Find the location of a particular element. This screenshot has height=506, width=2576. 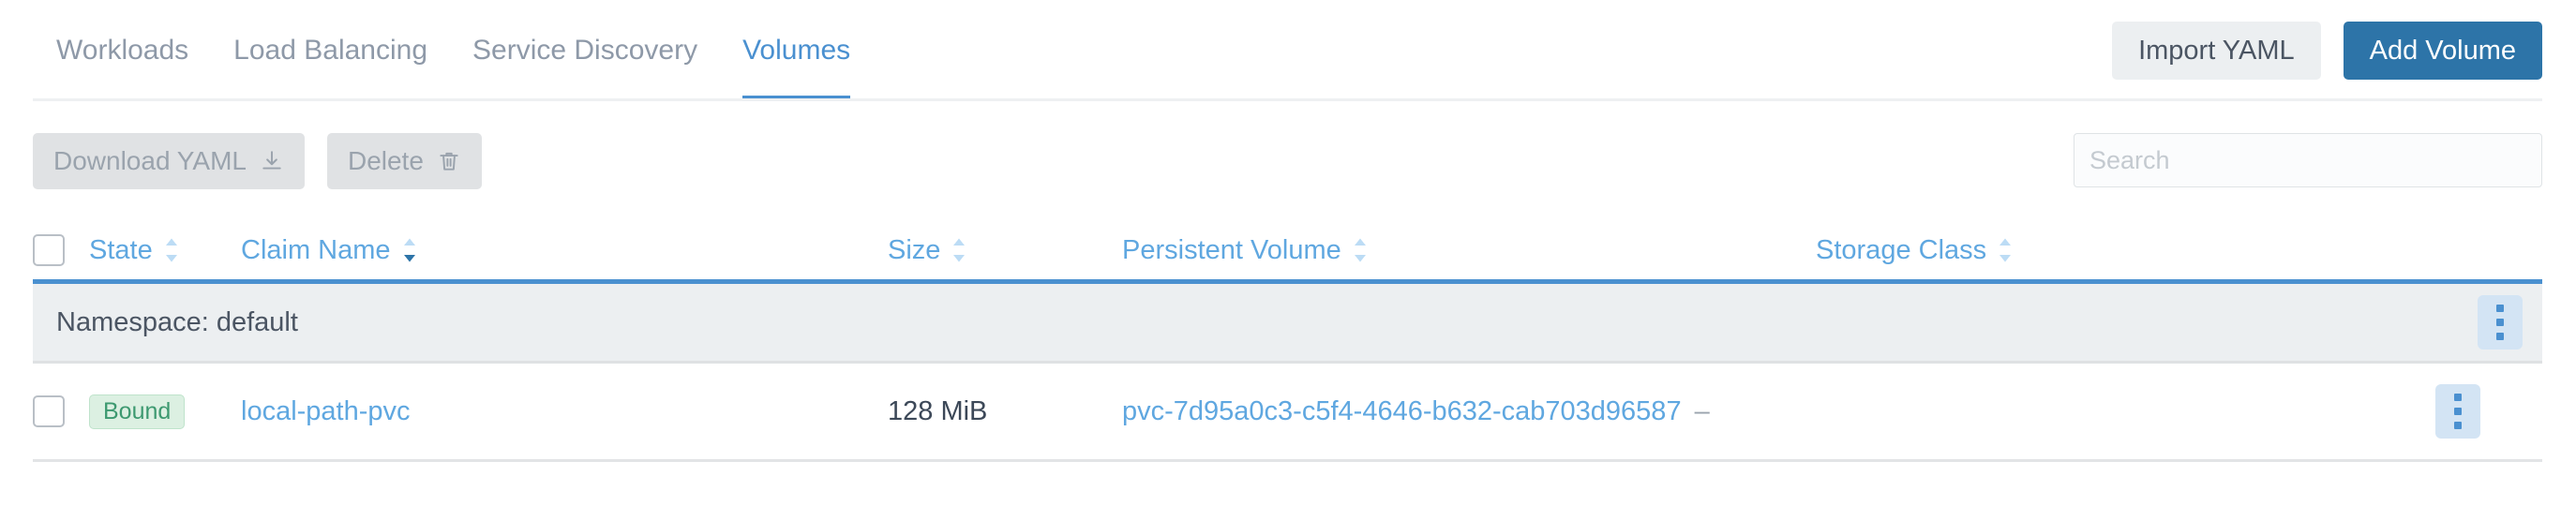

namespace-group-actions-cell is located at coordinates (2500, 322).